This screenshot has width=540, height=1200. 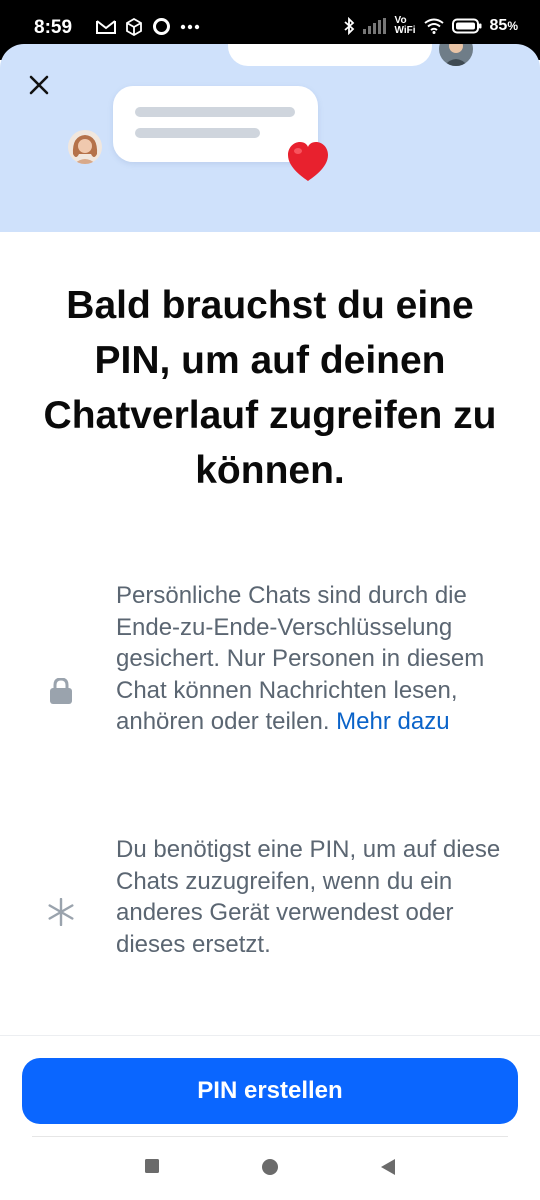 I want to click on close-icon, so click(x=39, y=85).